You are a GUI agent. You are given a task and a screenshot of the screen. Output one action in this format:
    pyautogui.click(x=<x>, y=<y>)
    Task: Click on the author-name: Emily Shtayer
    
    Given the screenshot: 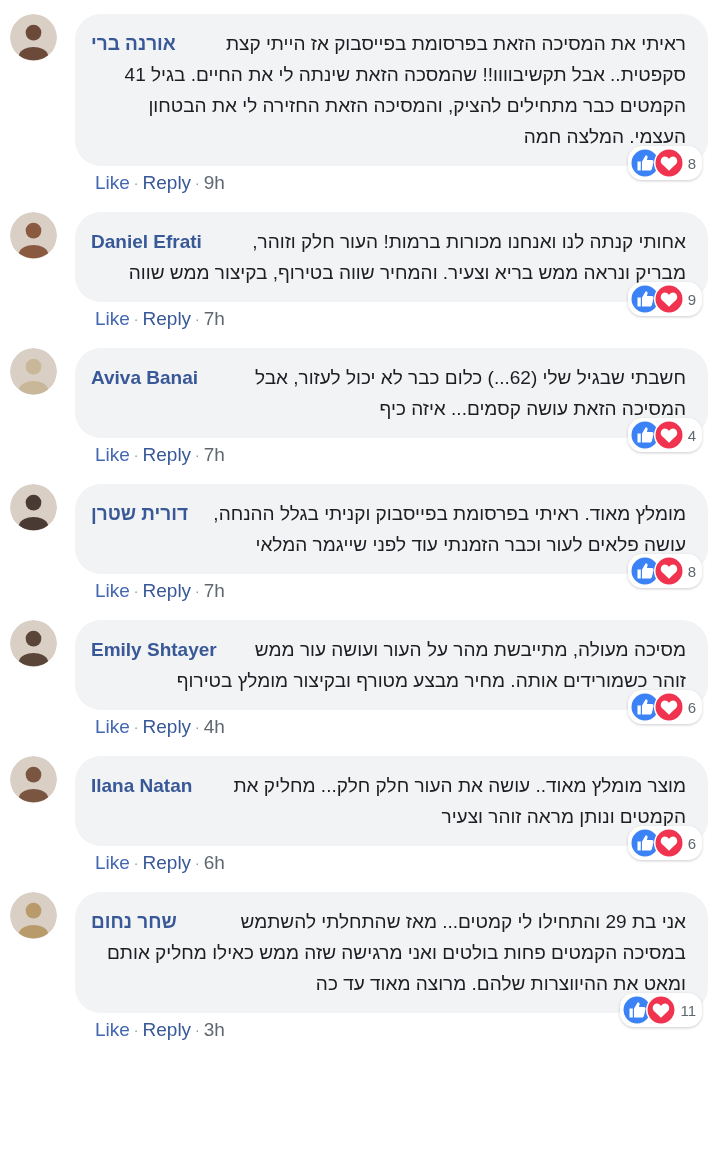 What is the action you would take?
    pyautogui.click(x=154, y=649)
    